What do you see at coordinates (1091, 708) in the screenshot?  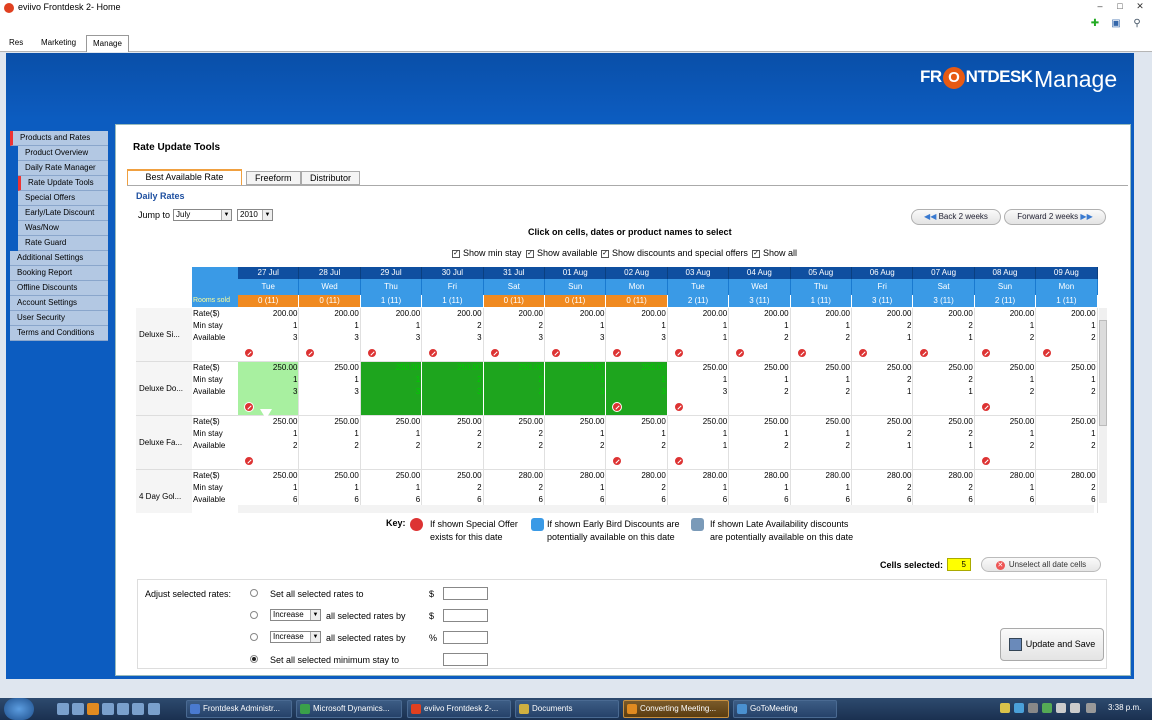 I see `network-icon` at bounding box center [1091, 708].